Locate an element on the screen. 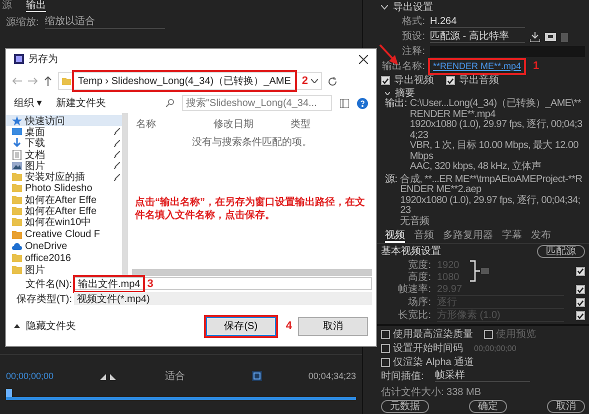 The height and width of the screenshot is (414, 589). field-label: 时间插值: is located at coordinates (402, 376).